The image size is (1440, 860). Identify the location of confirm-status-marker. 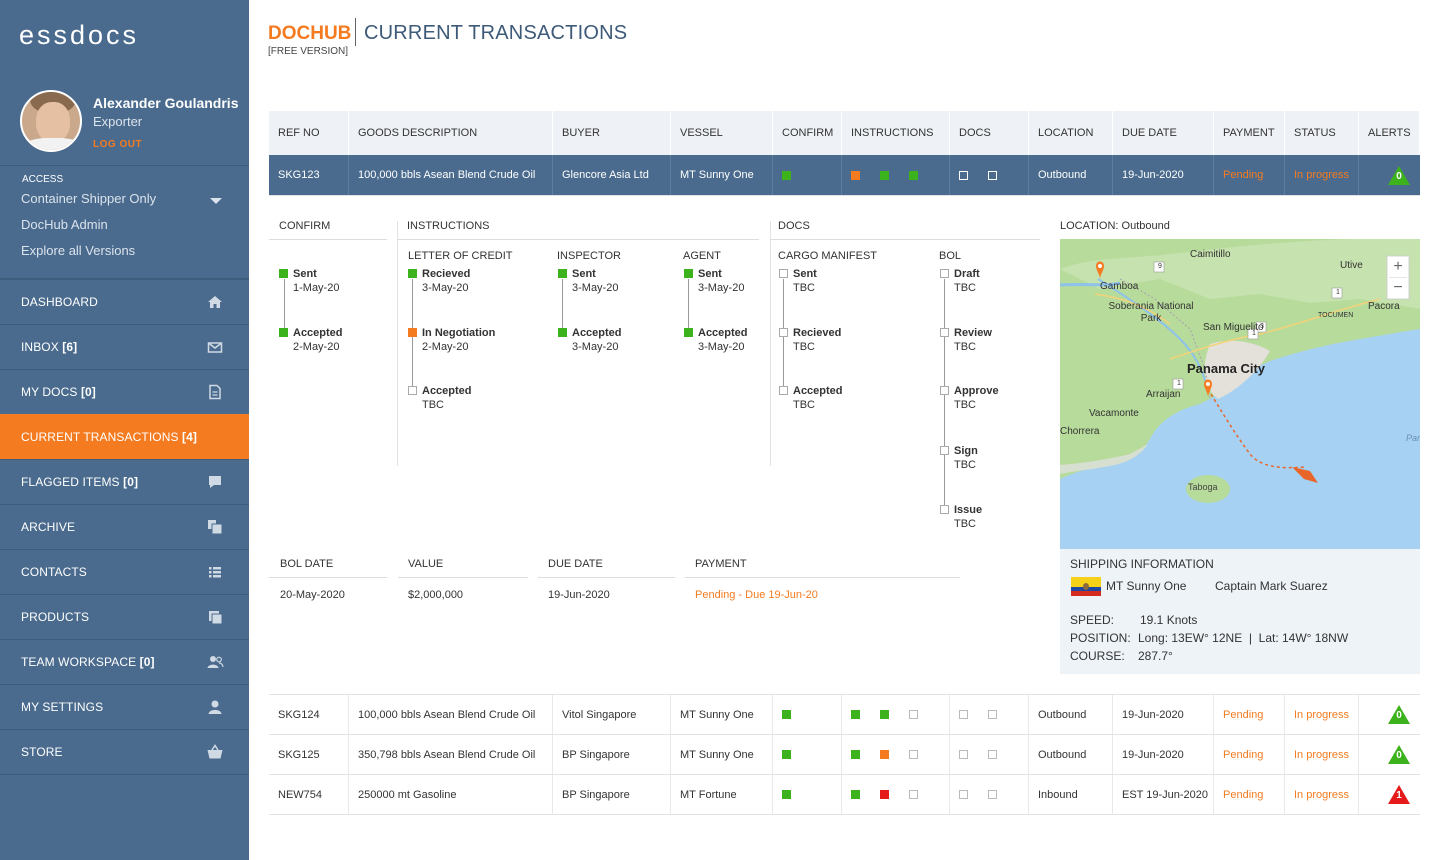
(786, 794).